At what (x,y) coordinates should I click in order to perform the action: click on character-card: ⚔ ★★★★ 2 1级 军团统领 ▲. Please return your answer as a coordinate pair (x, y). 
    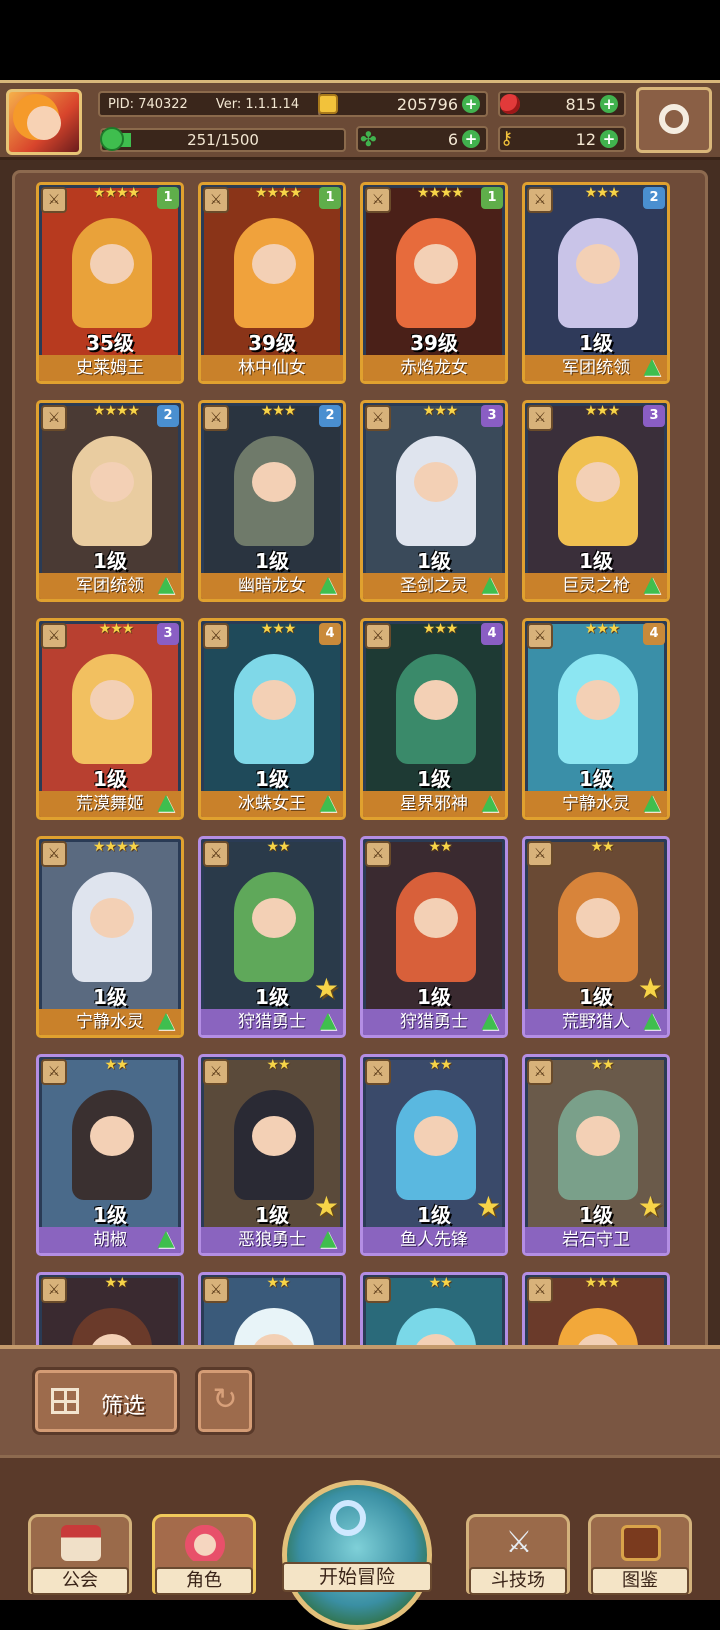
    Looking at the image, I should click on (110, 501).